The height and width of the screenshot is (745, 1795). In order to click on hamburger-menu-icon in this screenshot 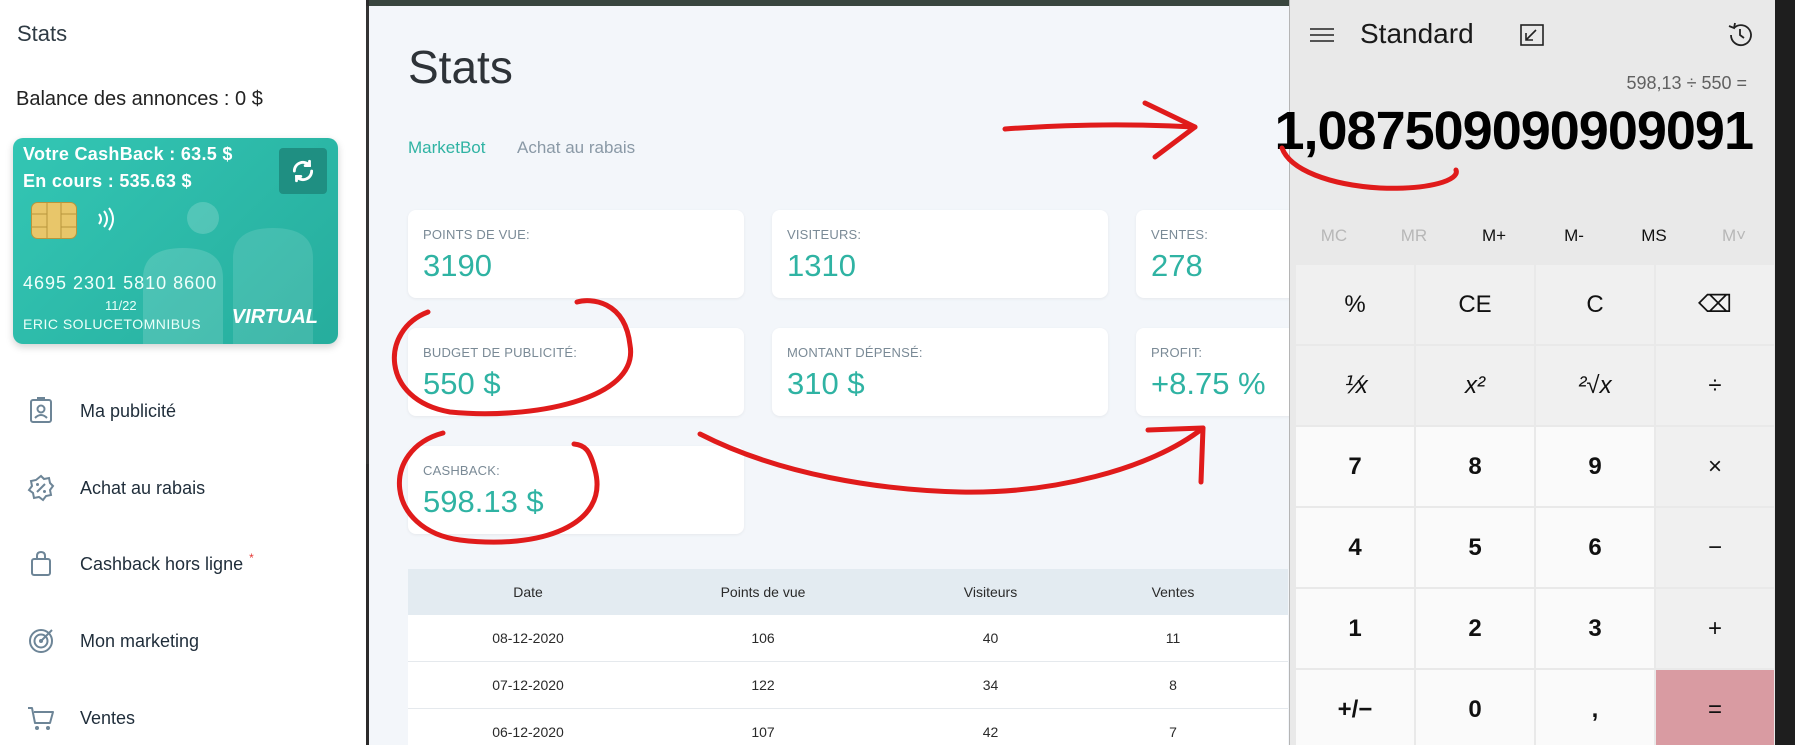, I will do `click(1322, 35)`.